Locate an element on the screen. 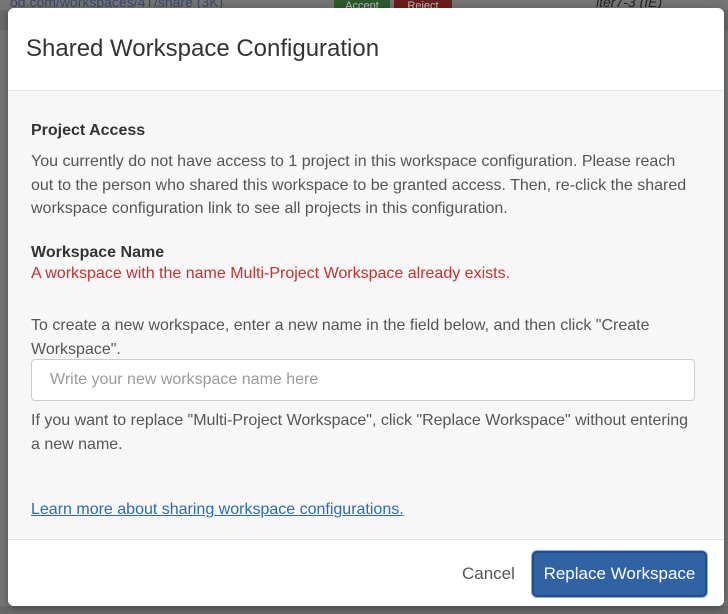  background-accept-button: Accept is located at coordinates (362, 6).